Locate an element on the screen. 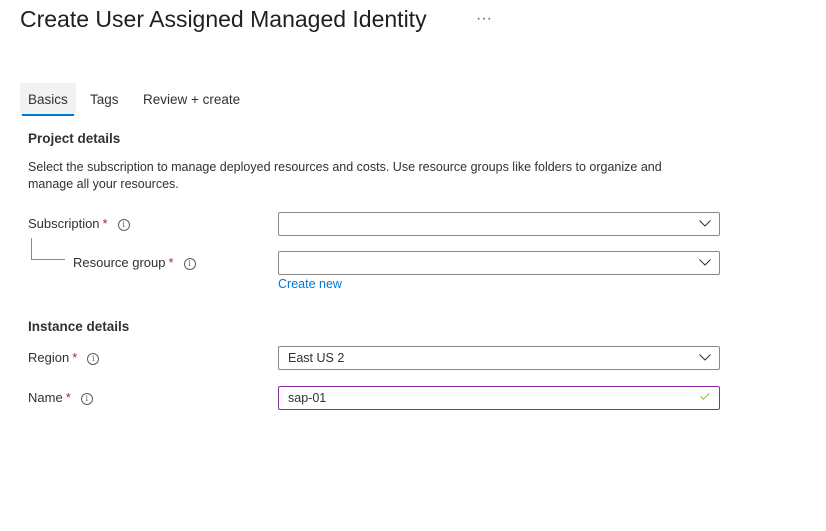  resource-group-label-text: Resource group is located at coordinates (119, 262).